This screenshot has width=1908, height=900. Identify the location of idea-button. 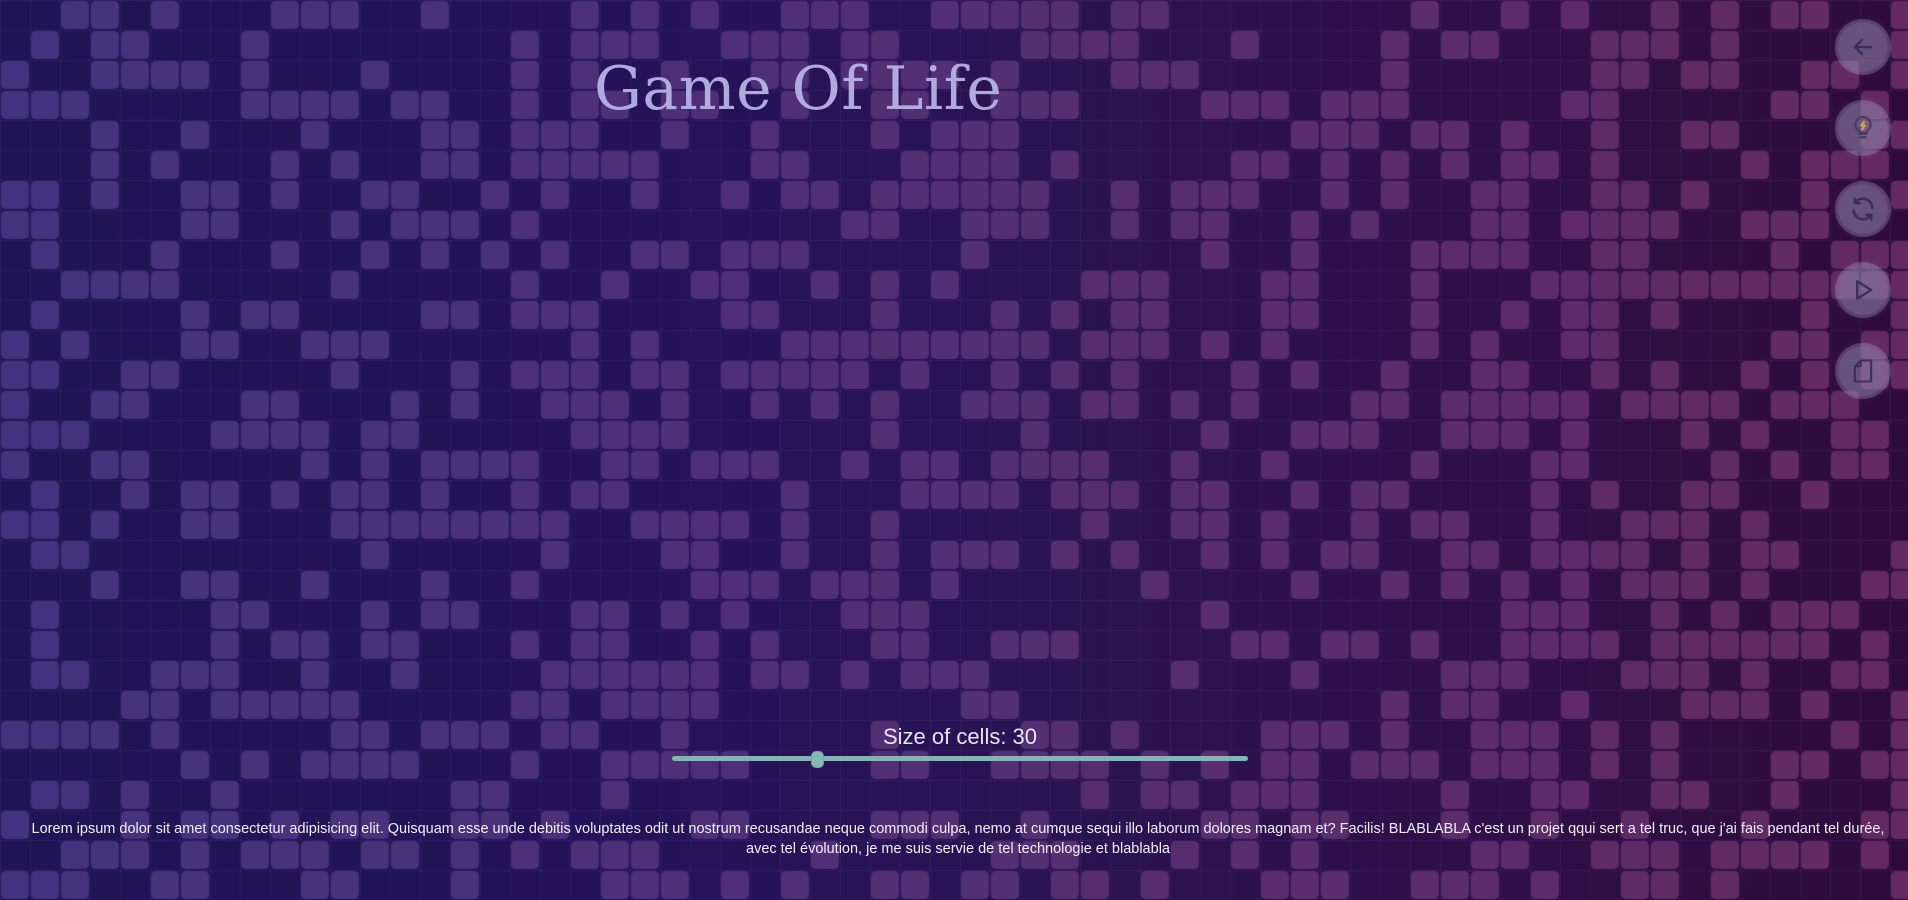
(1863, 128).